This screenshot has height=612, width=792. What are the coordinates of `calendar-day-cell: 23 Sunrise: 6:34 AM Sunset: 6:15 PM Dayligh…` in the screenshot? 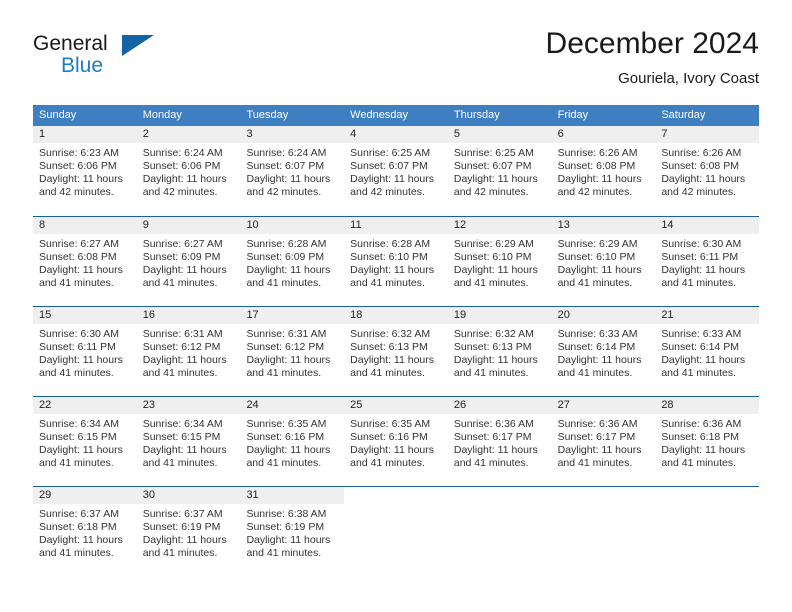 It's located at (188, 441).